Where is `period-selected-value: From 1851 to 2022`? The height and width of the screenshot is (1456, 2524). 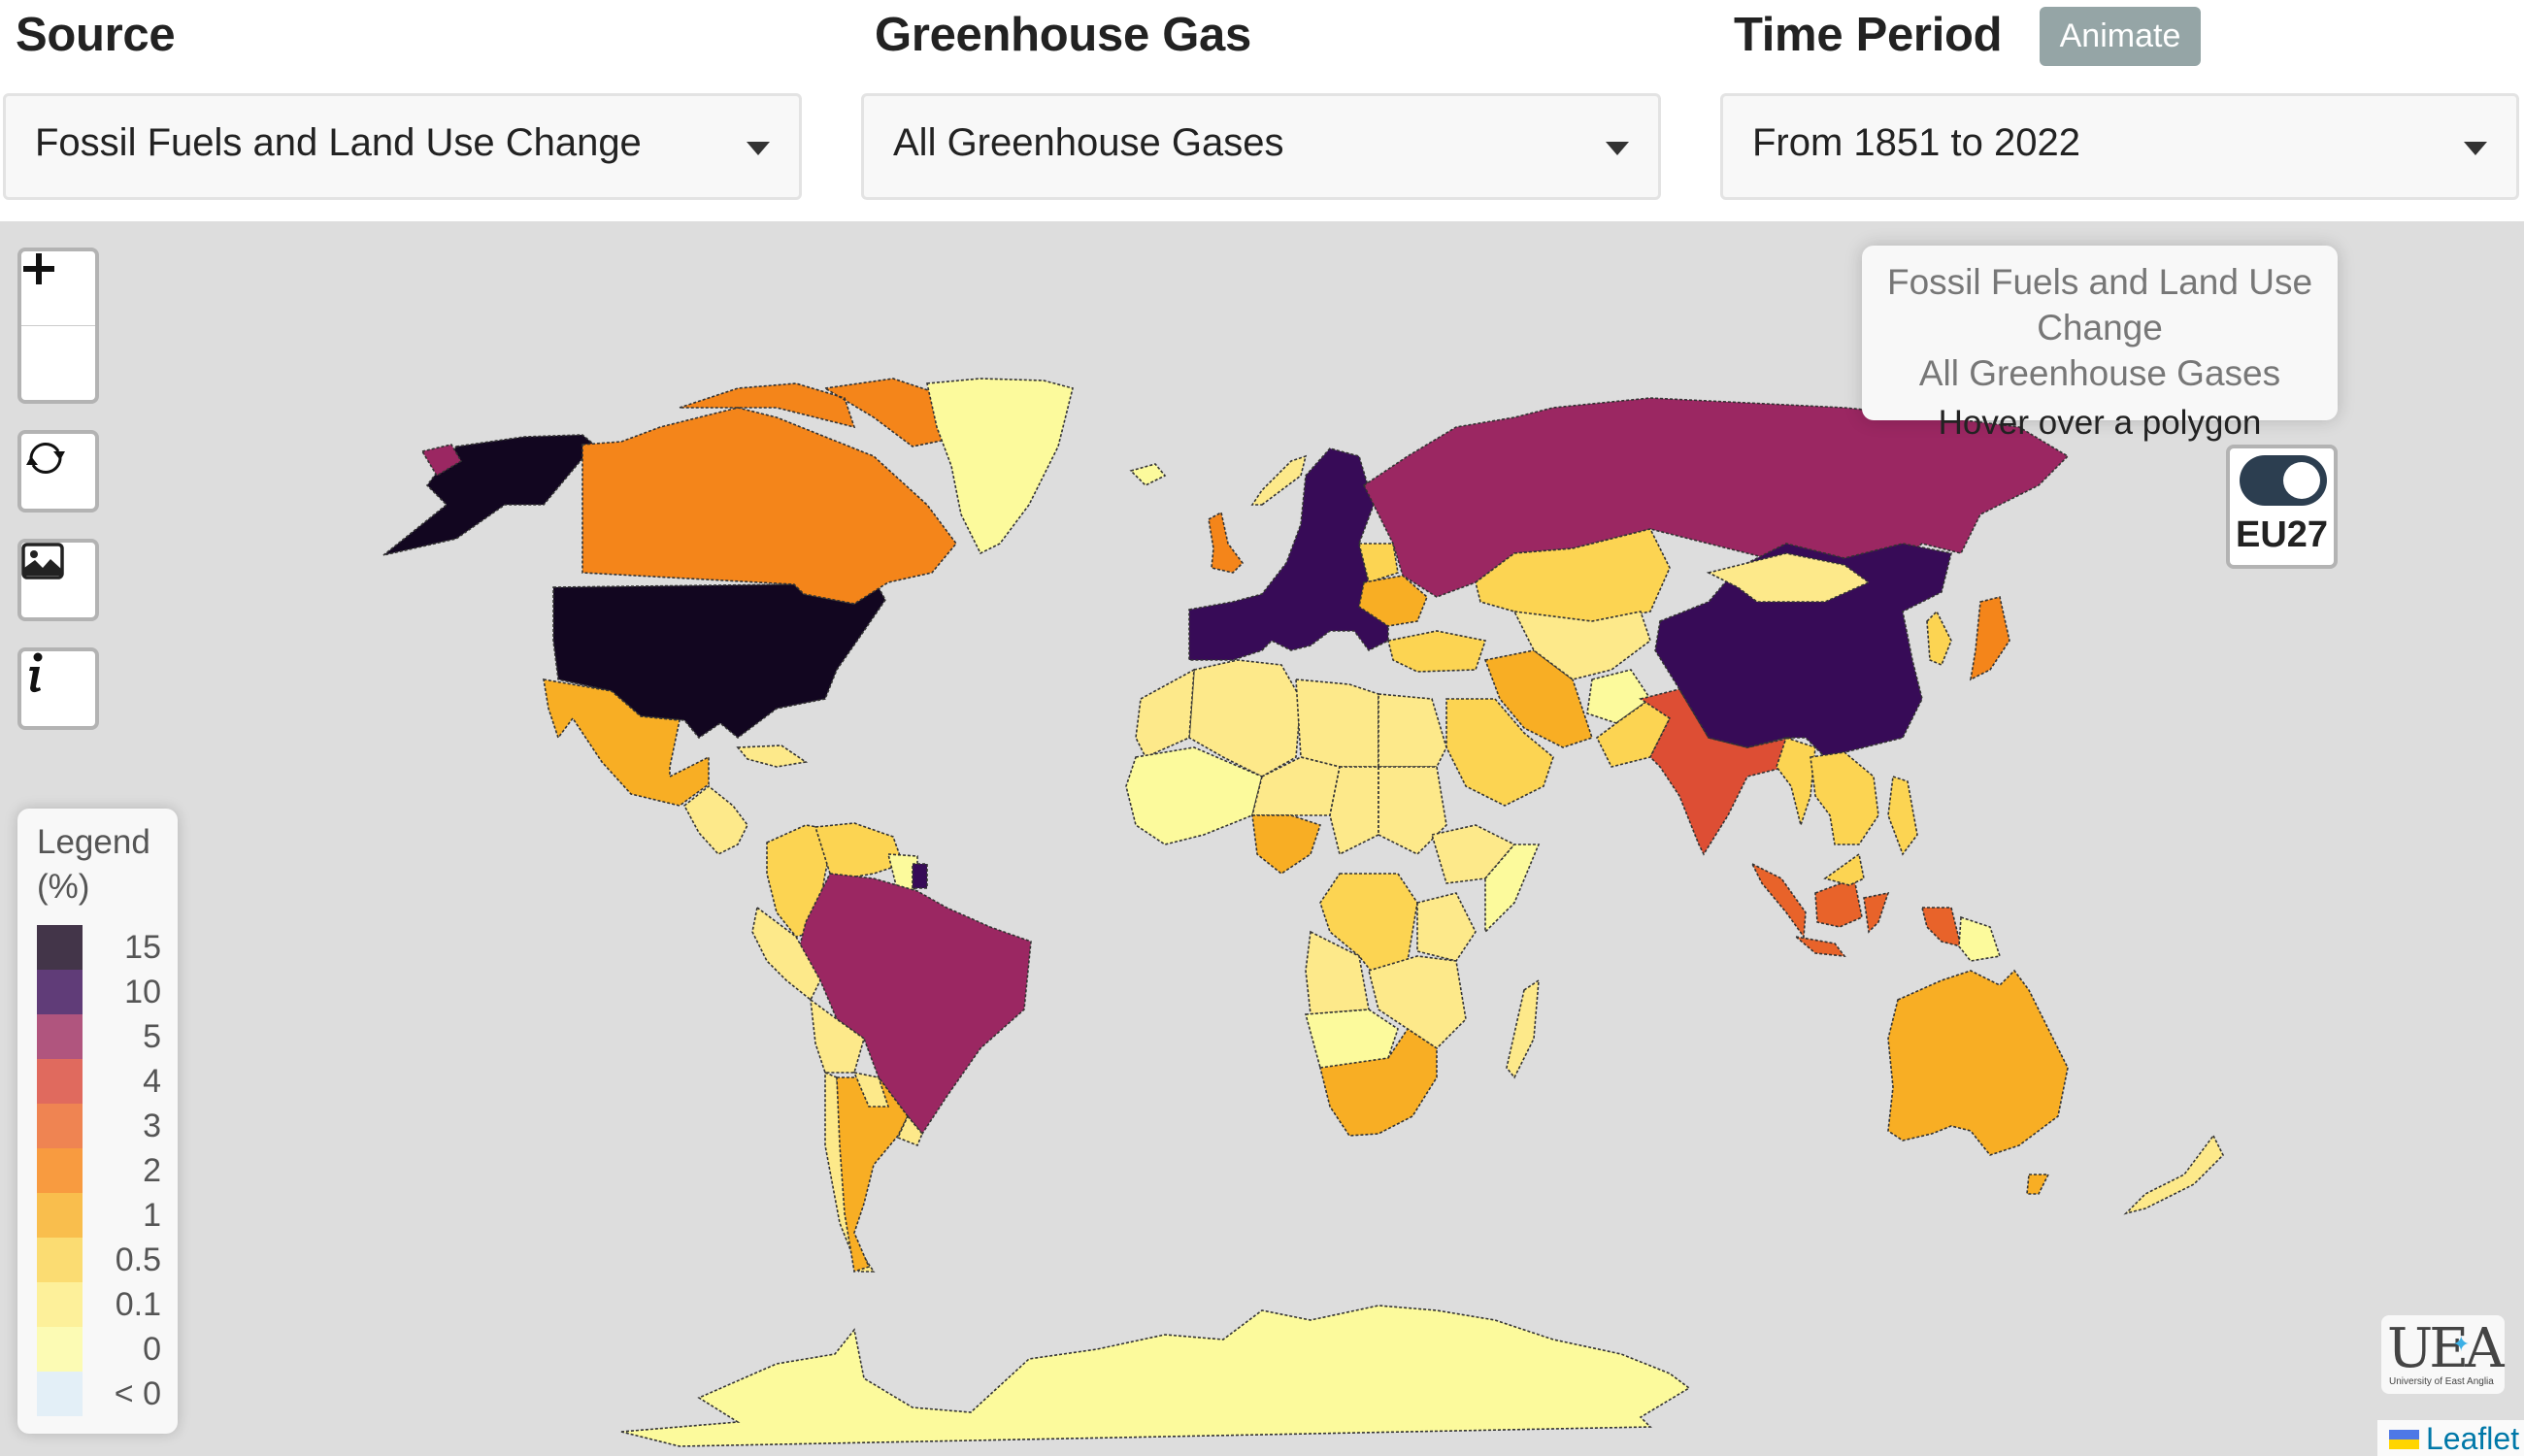
period-selected-value: From 1851 to 2022 is located at coordinates (1916, 142).